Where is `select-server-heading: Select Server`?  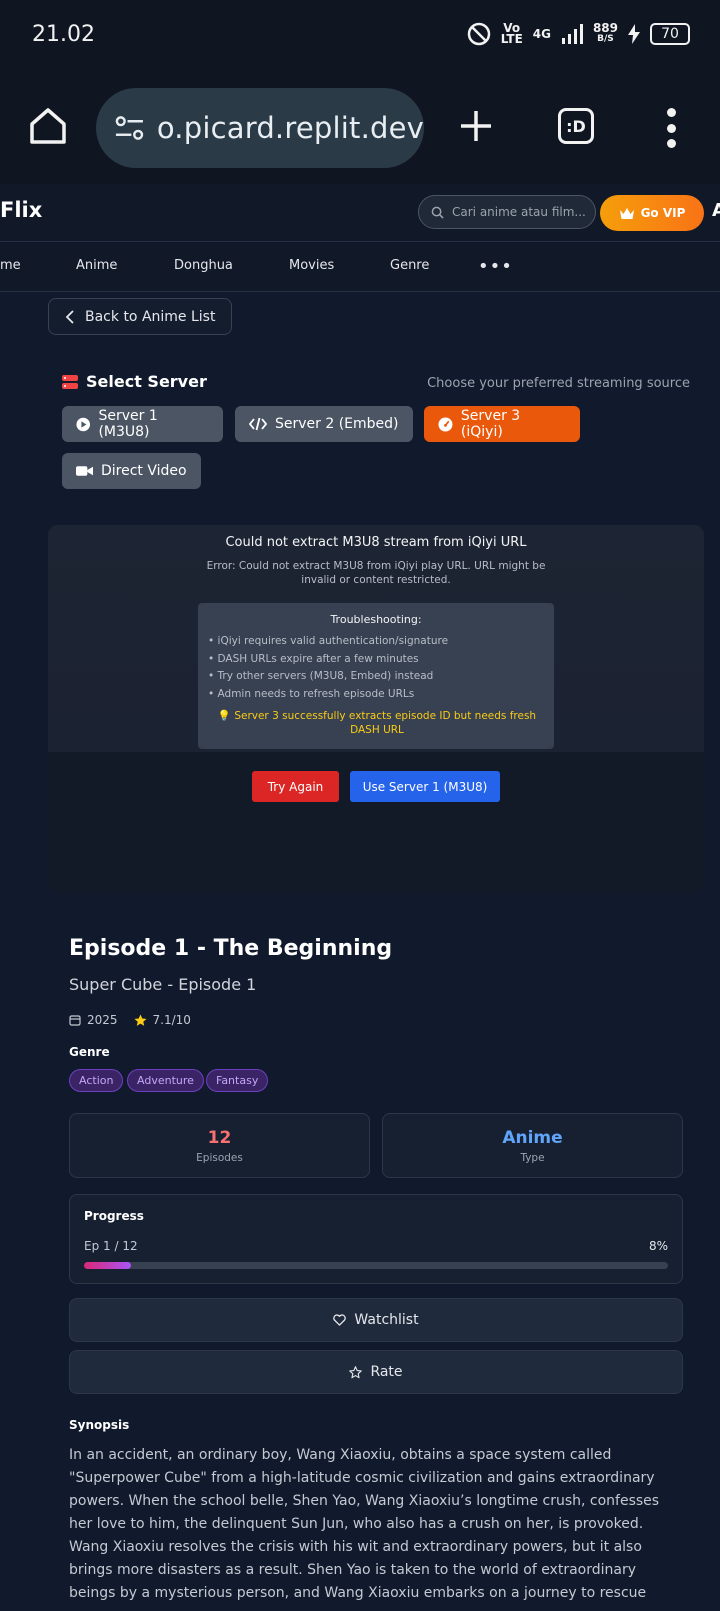 select-server-heading: Select Server is located at coordinates (134, 381).